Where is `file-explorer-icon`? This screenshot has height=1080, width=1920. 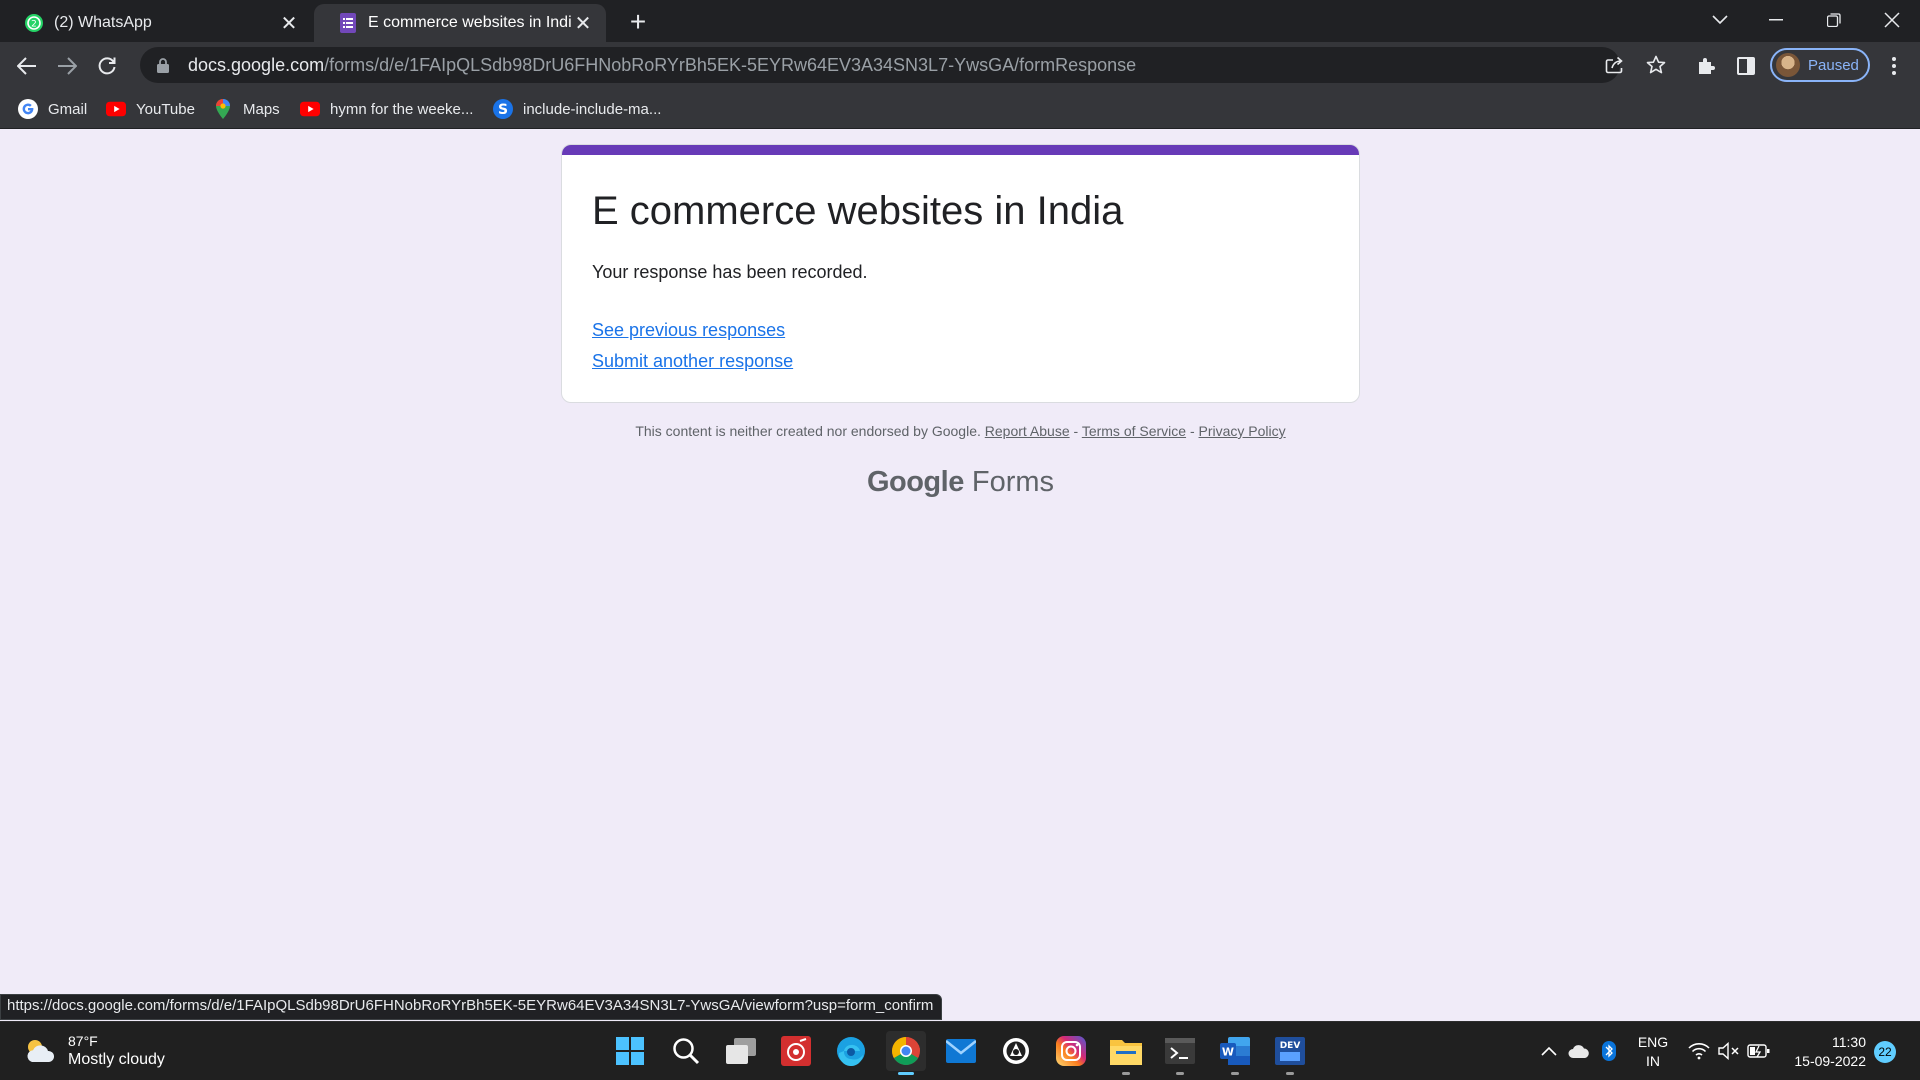
file-explorer-icon is located at coordinates (1126, 1053).